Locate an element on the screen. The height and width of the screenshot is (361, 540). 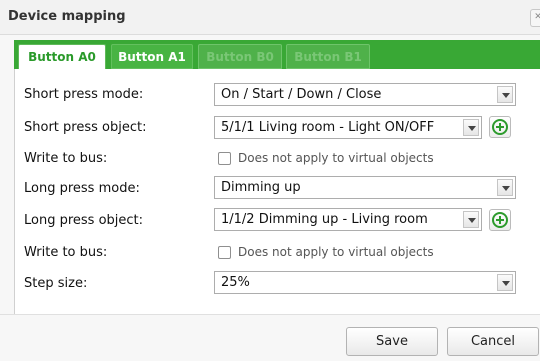
tab-button-a0: Button A0 is located at coordinates (62, 56).